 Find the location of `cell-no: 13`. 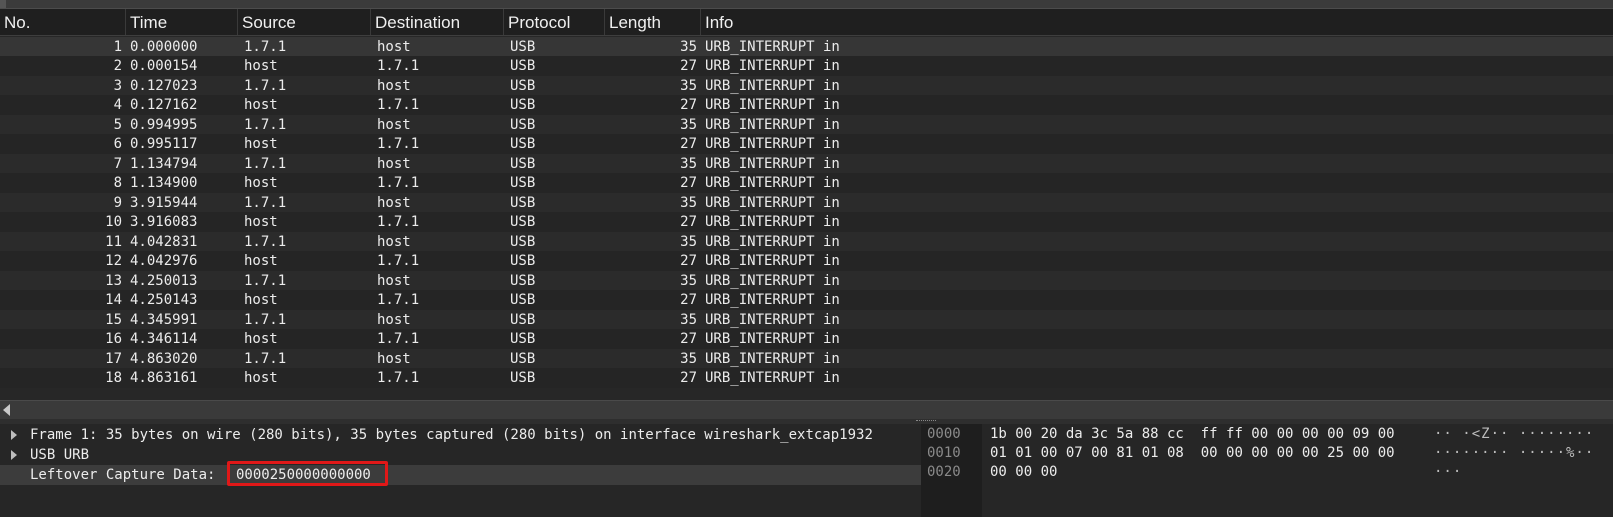

cell-no: 13 is located at coordinates (113, 280).